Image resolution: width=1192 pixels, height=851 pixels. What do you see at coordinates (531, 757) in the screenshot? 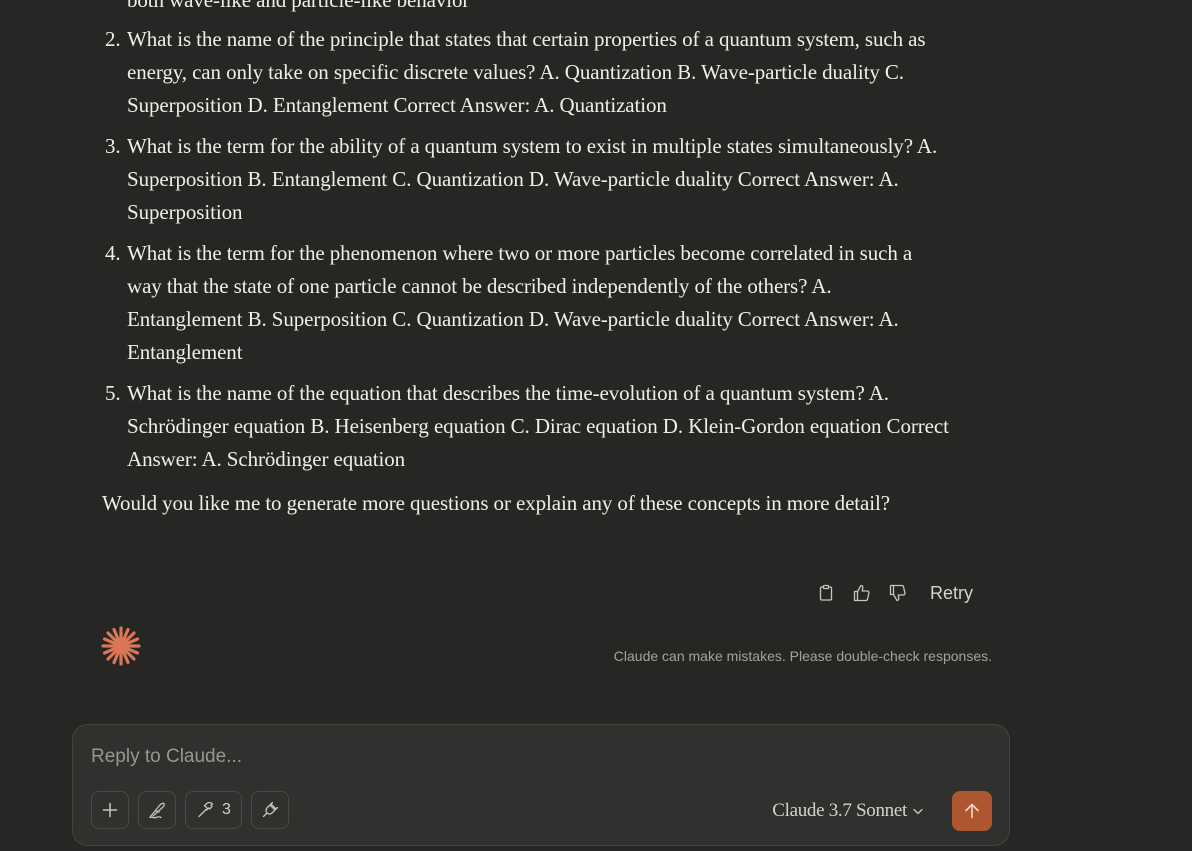
I see `reply-input` at bounding box center [531, 757].